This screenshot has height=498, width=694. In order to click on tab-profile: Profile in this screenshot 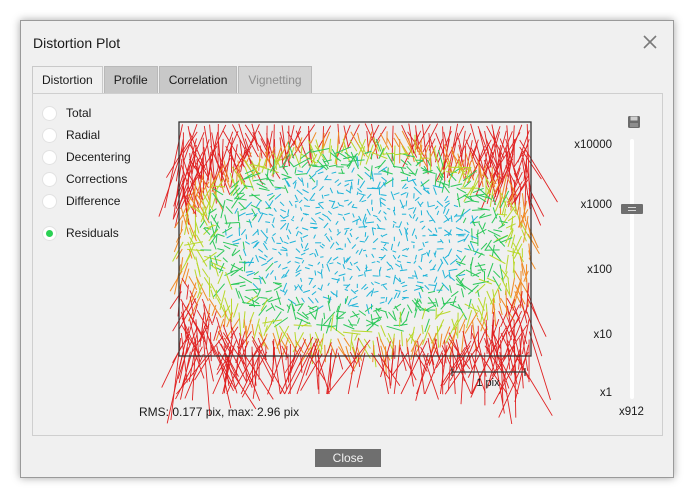, I will do `click(130, 79)`.